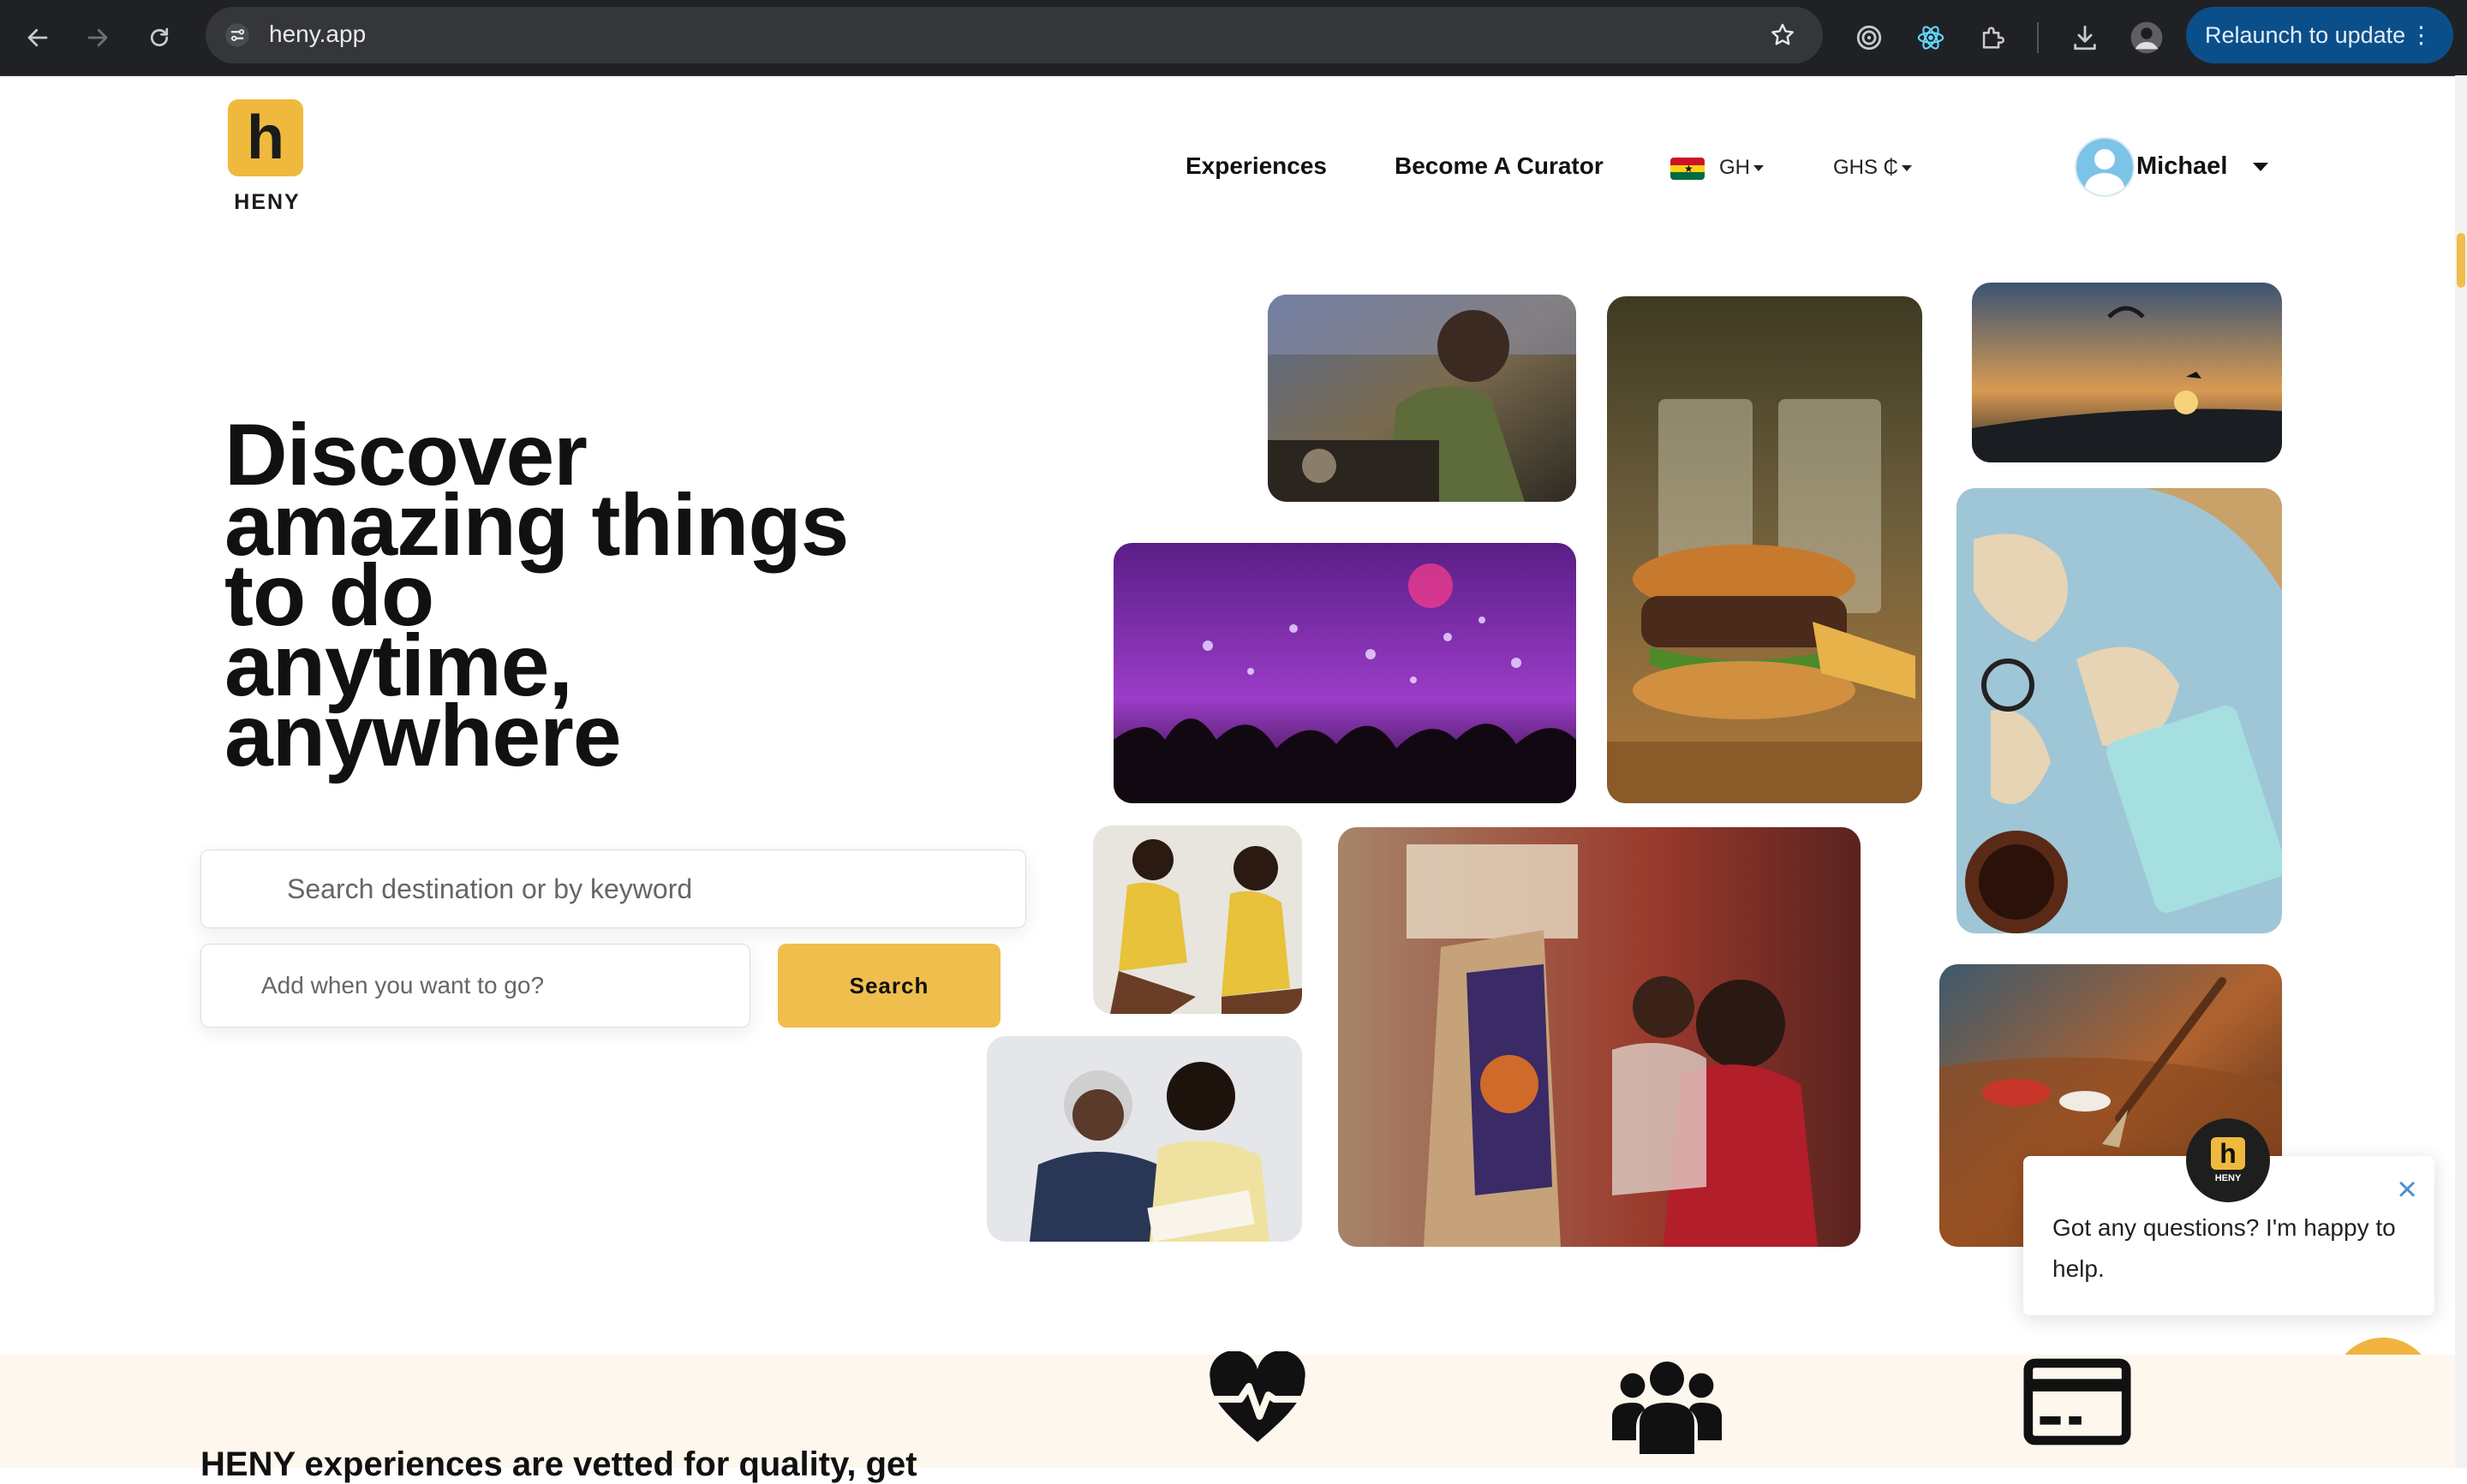 This screenshot has width=2467, height=1484. Describe the element at coordinates (2085, 37) in the screenshot. I see `downloads-icon` at that location.